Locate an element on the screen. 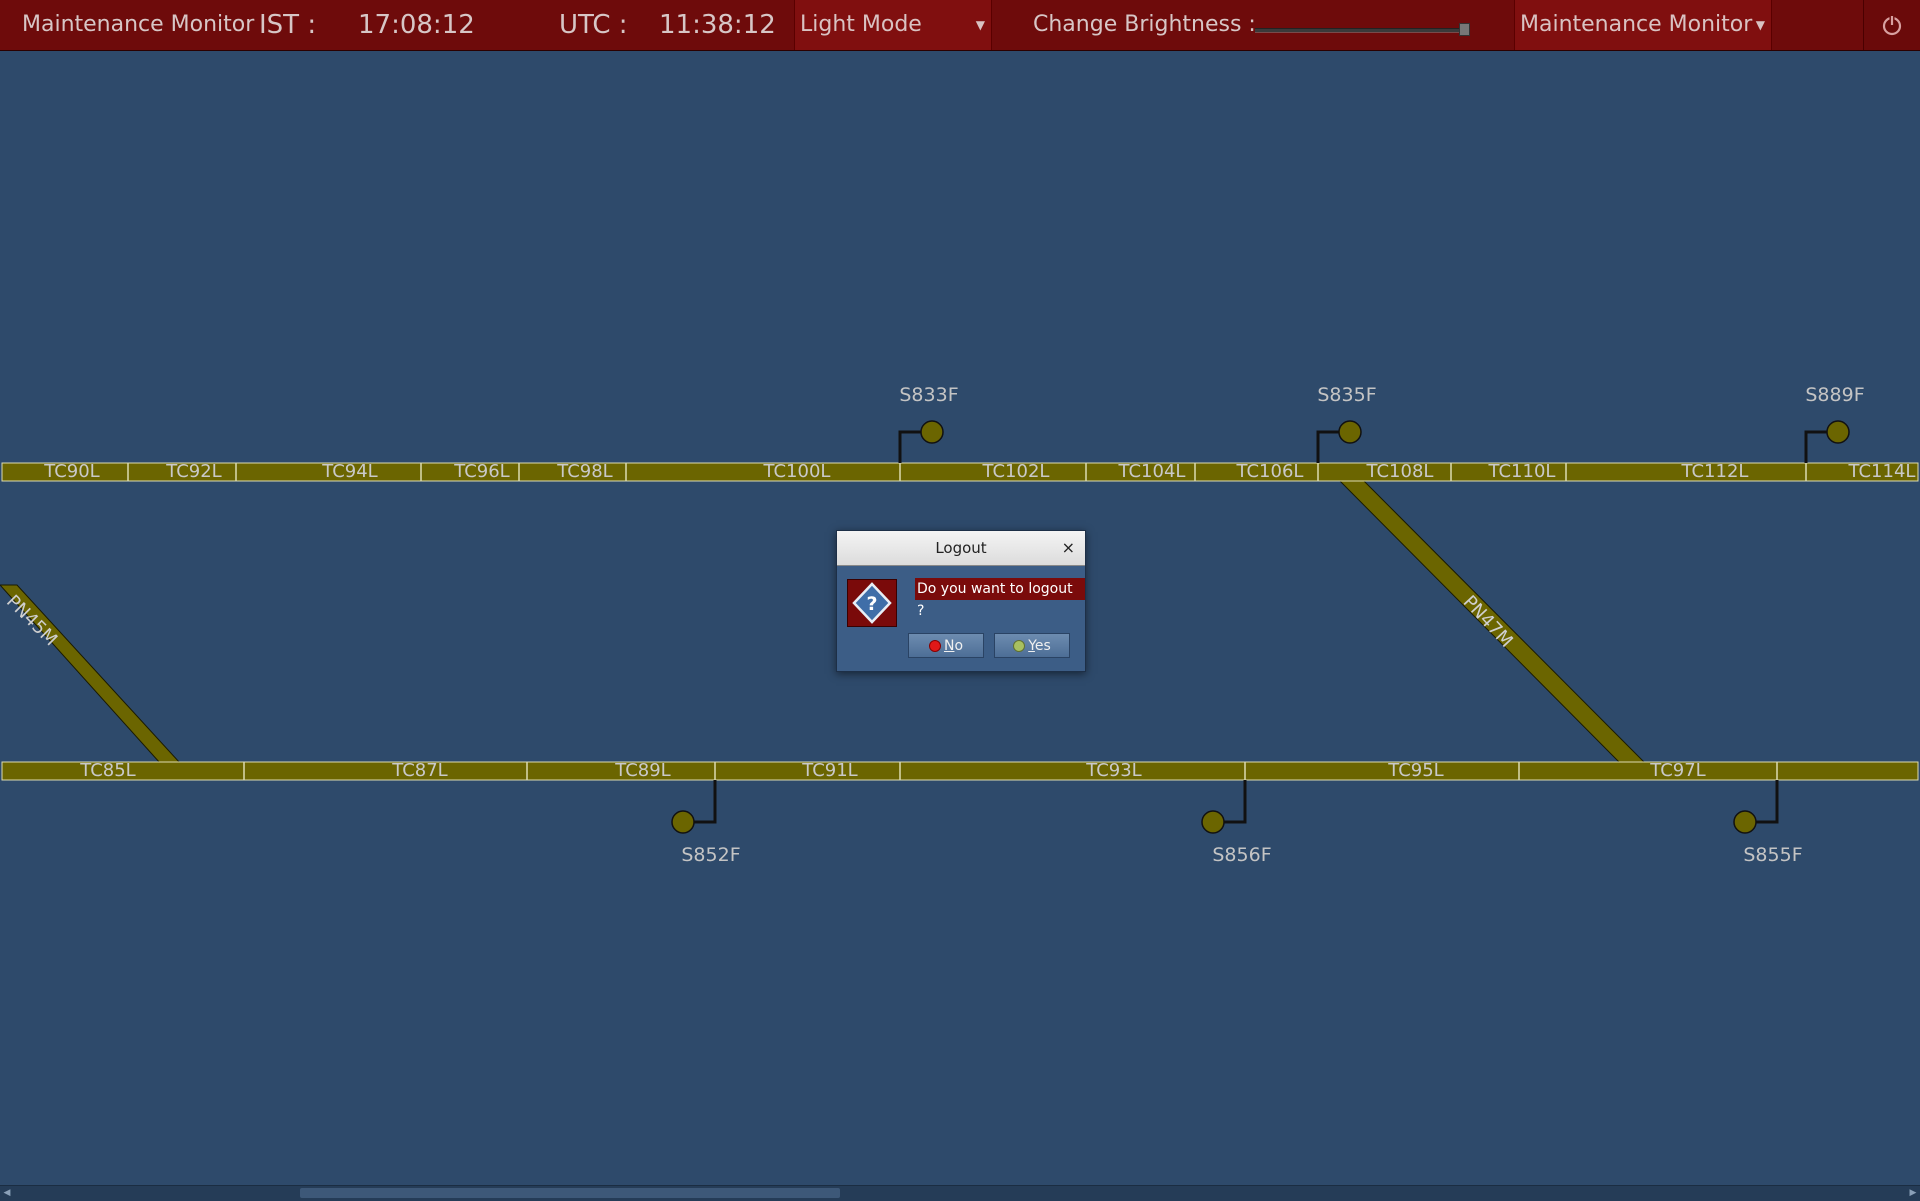 The image size is (1920, 1201). yes-button-mnemonic: Y is located at coordinates (1031, 646).